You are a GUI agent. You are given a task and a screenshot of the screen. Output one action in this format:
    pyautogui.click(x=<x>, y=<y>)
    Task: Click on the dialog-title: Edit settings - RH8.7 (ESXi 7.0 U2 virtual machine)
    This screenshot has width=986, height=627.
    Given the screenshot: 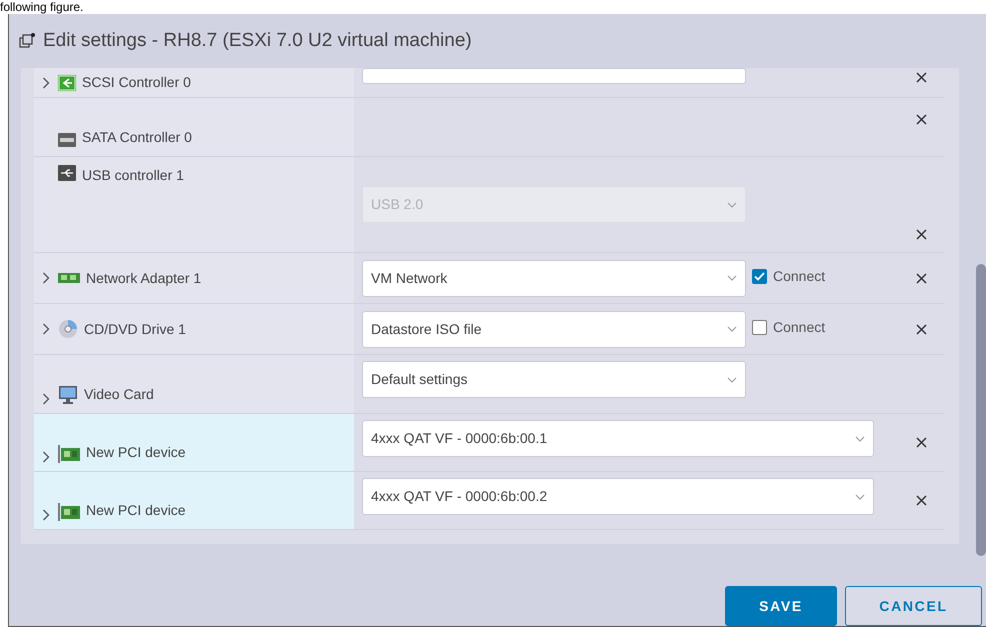 What is the action you would take?
    pyautogui.click(x=257, y=40)
    